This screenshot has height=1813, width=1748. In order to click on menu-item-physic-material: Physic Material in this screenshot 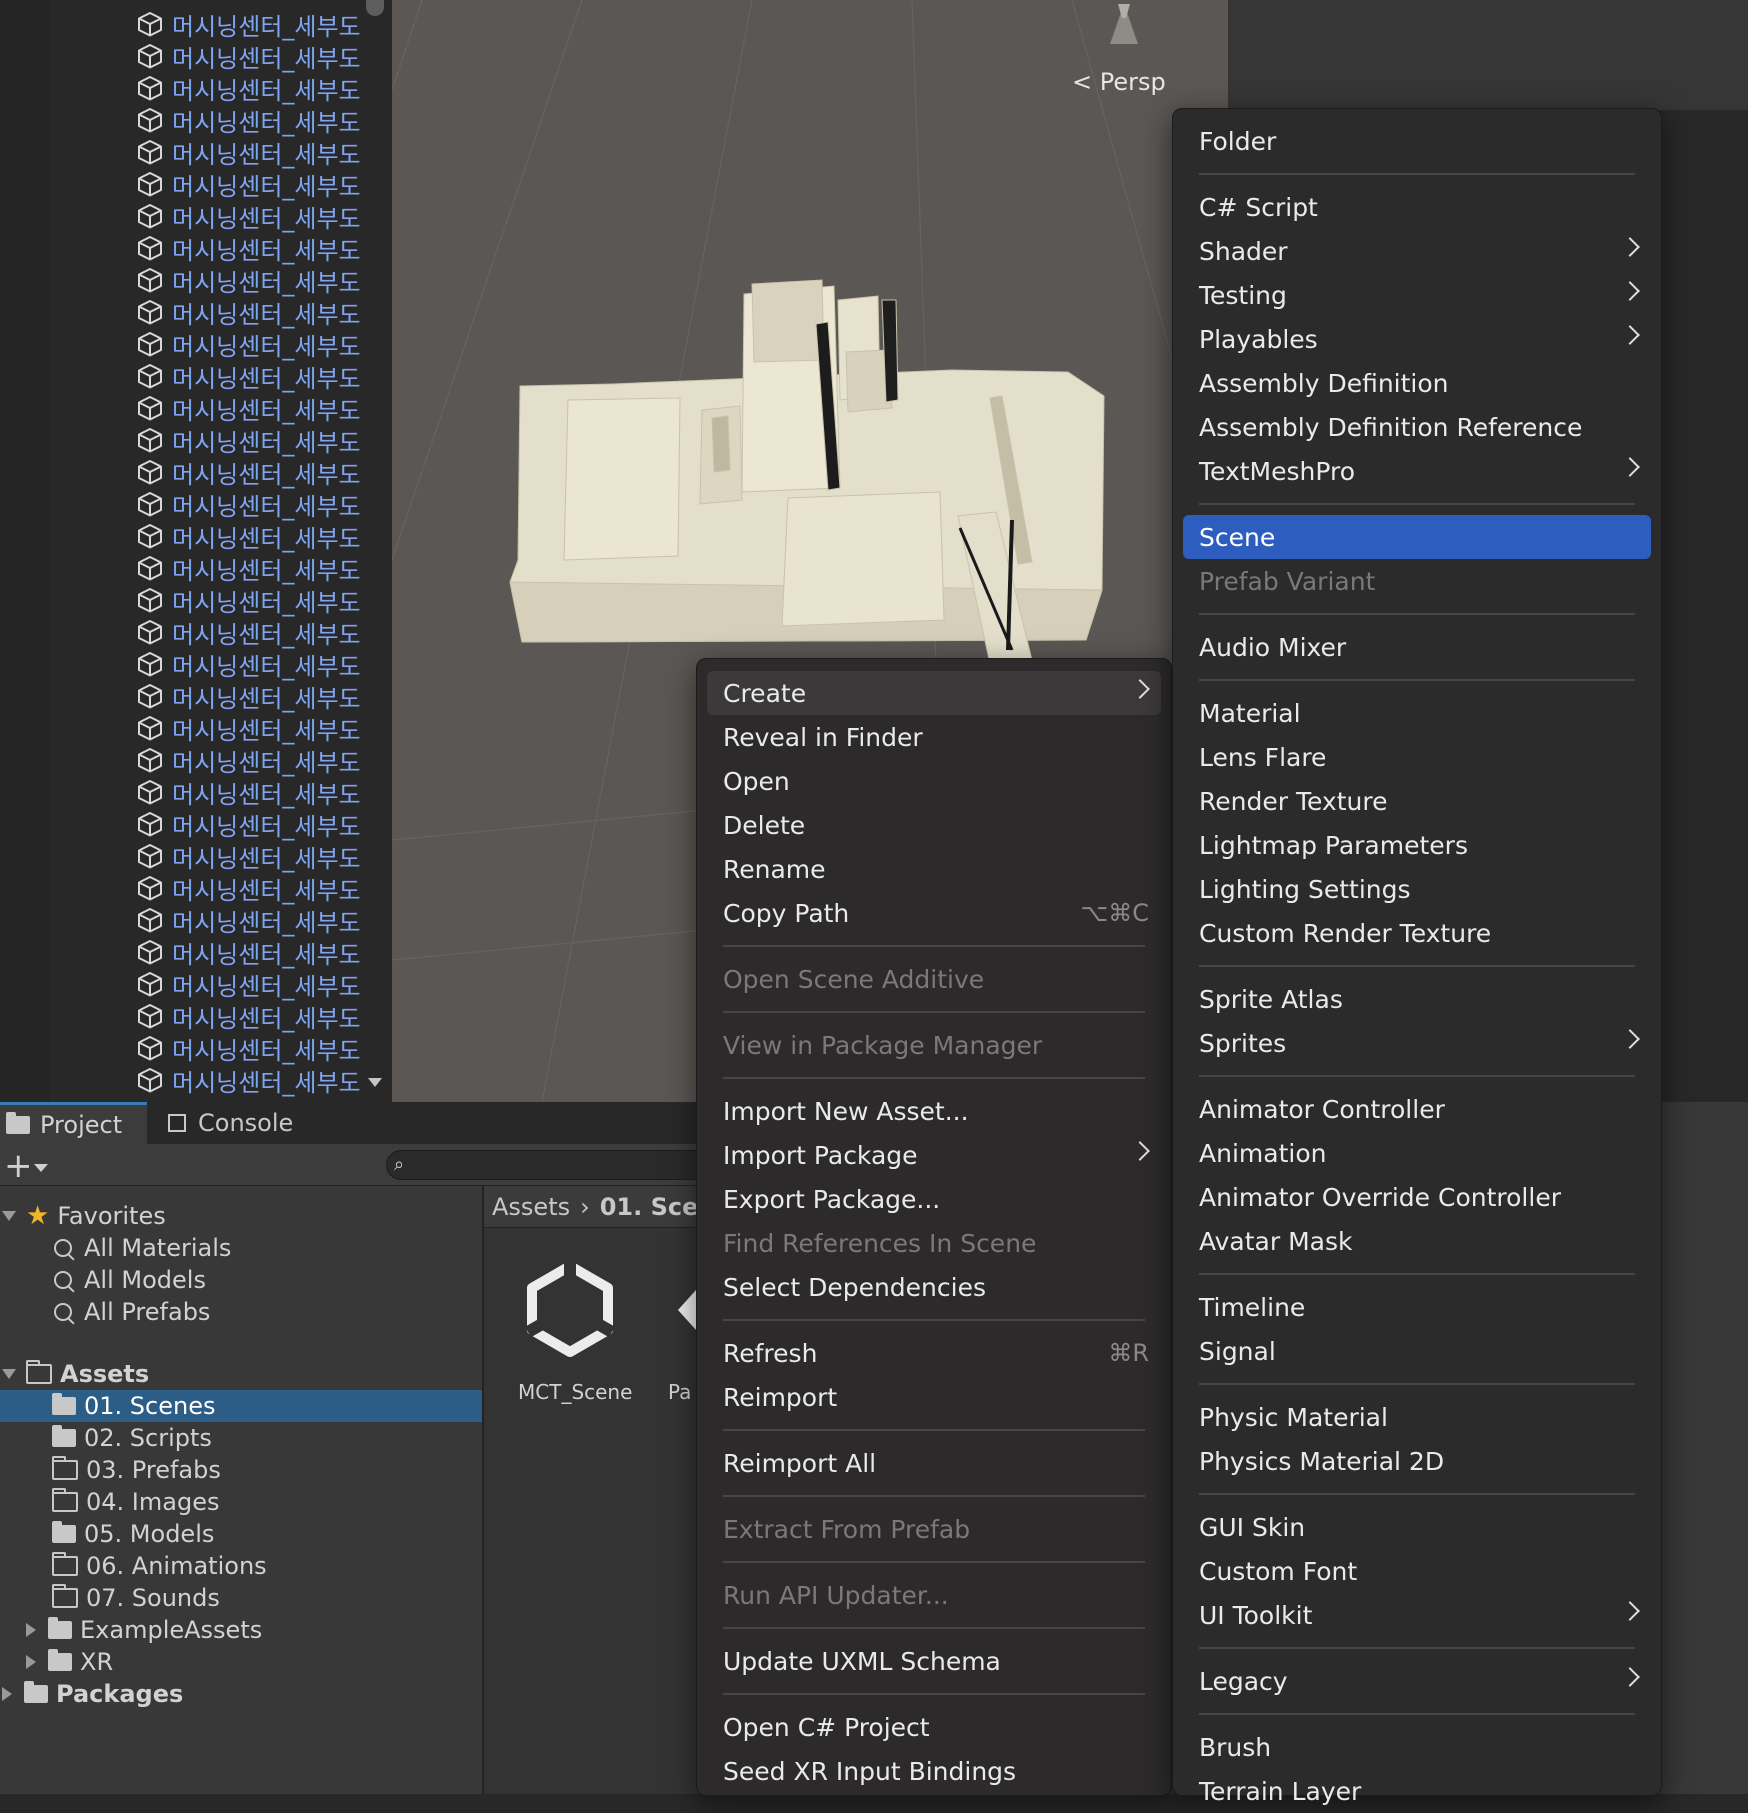, I will do `click(1417, 1417)`.